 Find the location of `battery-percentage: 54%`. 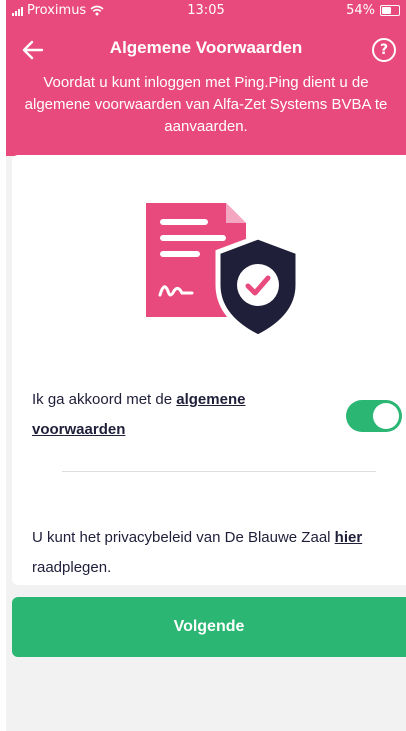

battery-percentage: 54% is located at coordinates (360, 10).